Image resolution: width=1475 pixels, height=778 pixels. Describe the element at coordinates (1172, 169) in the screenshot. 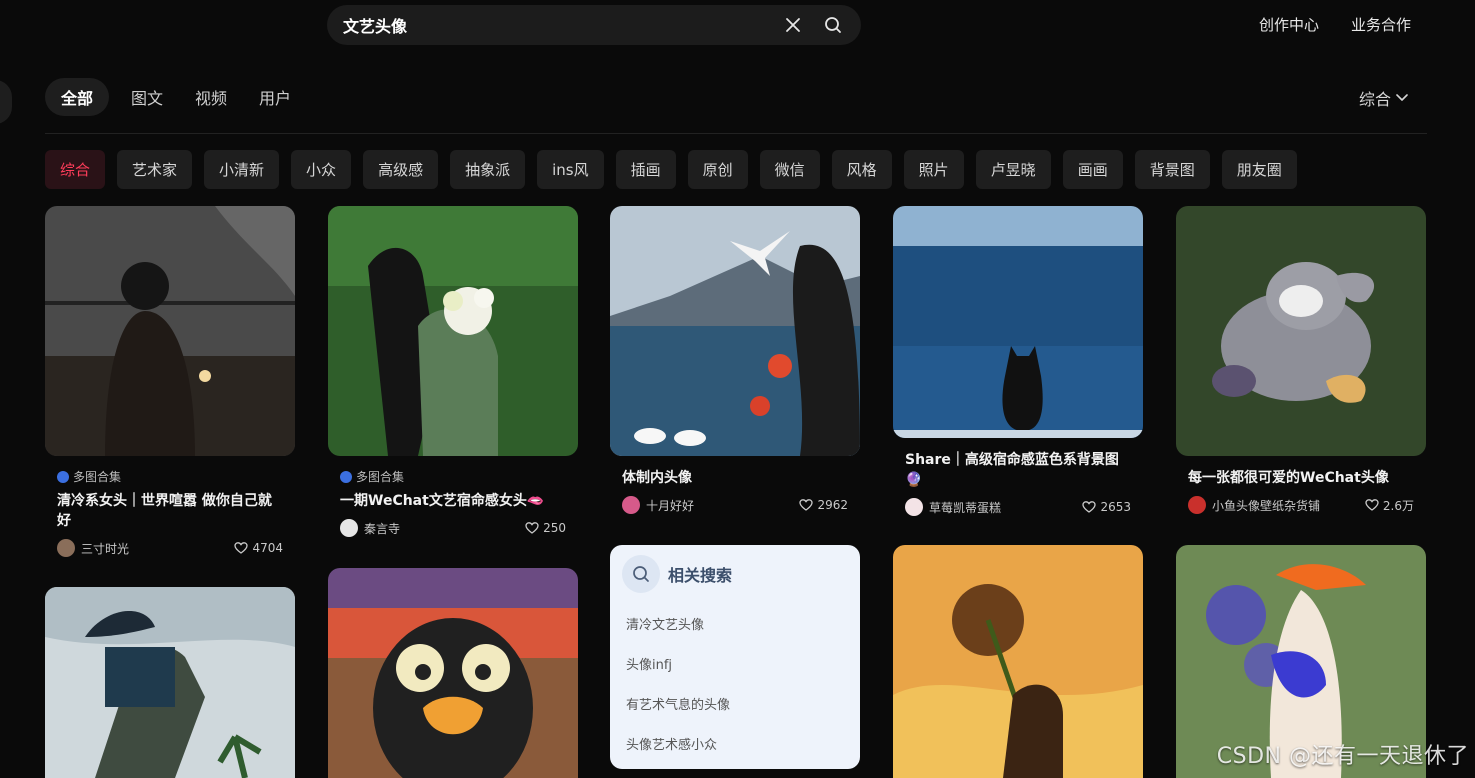

I see `chip: 背景图` at that location.